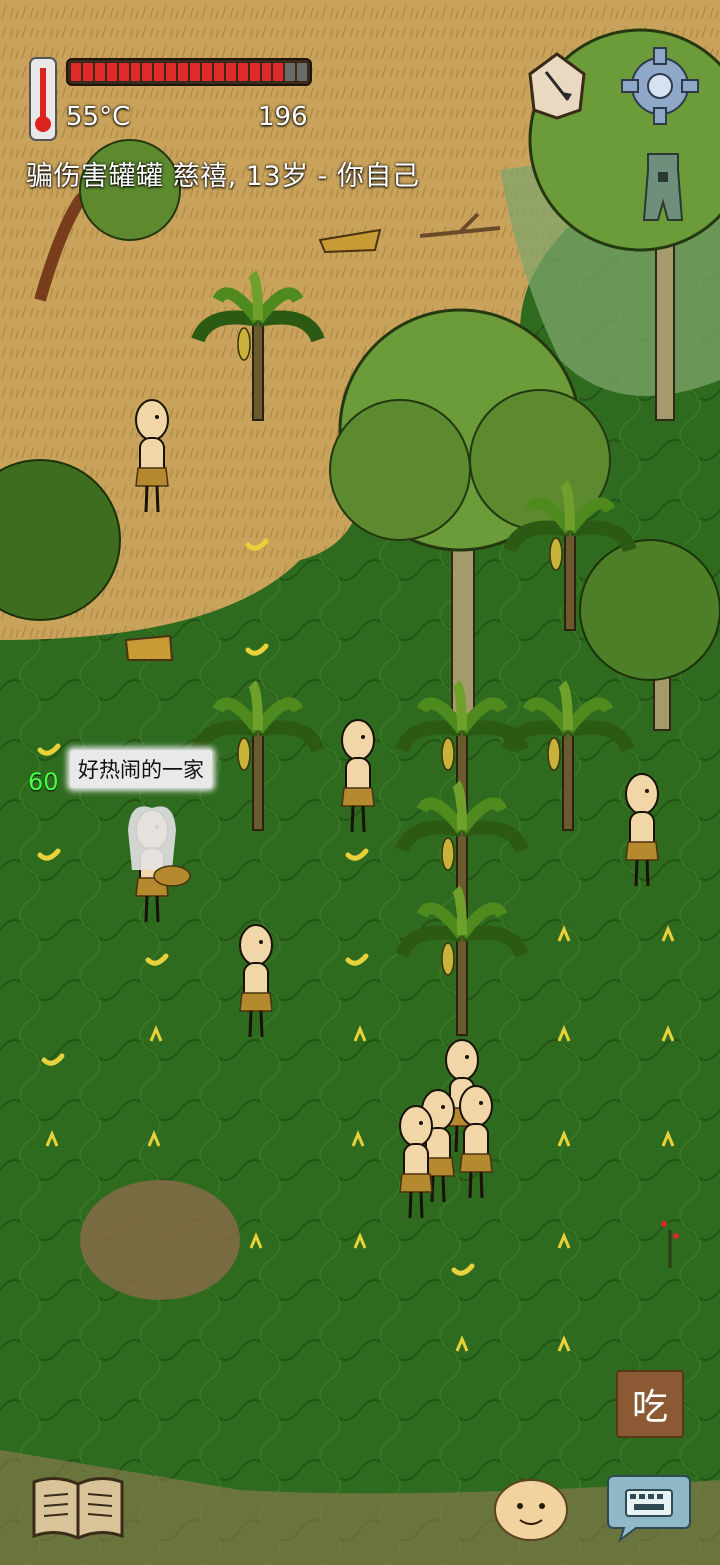  What do you see at coordinates (650, 1404) in the screenshot?
I see `eat-button: 吃` at bounding box center [650, 1404].